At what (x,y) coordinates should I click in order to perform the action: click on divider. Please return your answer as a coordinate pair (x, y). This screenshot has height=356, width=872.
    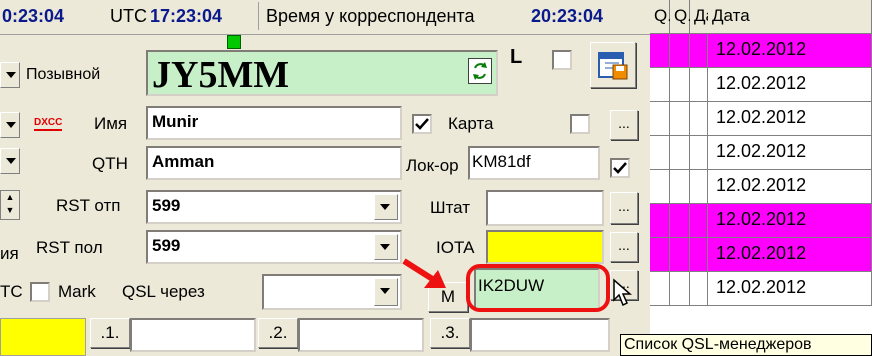
    Looking at the image, I should click on (258, 16).